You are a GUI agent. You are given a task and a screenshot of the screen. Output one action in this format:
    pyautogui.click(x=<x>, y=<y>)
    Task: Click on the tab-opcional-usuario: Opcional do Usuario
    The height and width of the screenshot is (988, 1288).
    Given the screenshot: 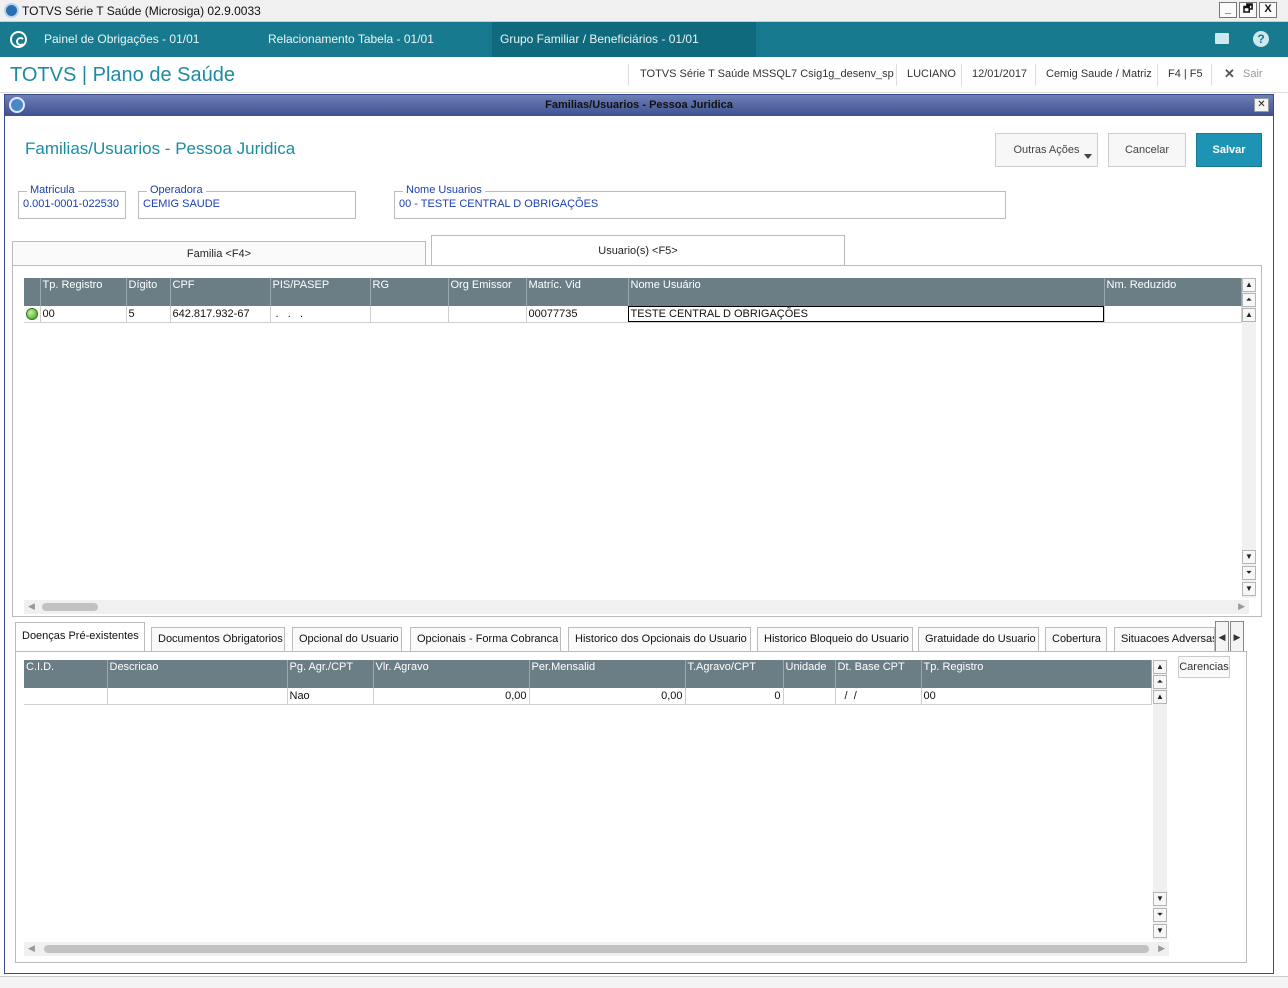 What is the action you would take?
    pyautogui.click(x=347, y=639)
    